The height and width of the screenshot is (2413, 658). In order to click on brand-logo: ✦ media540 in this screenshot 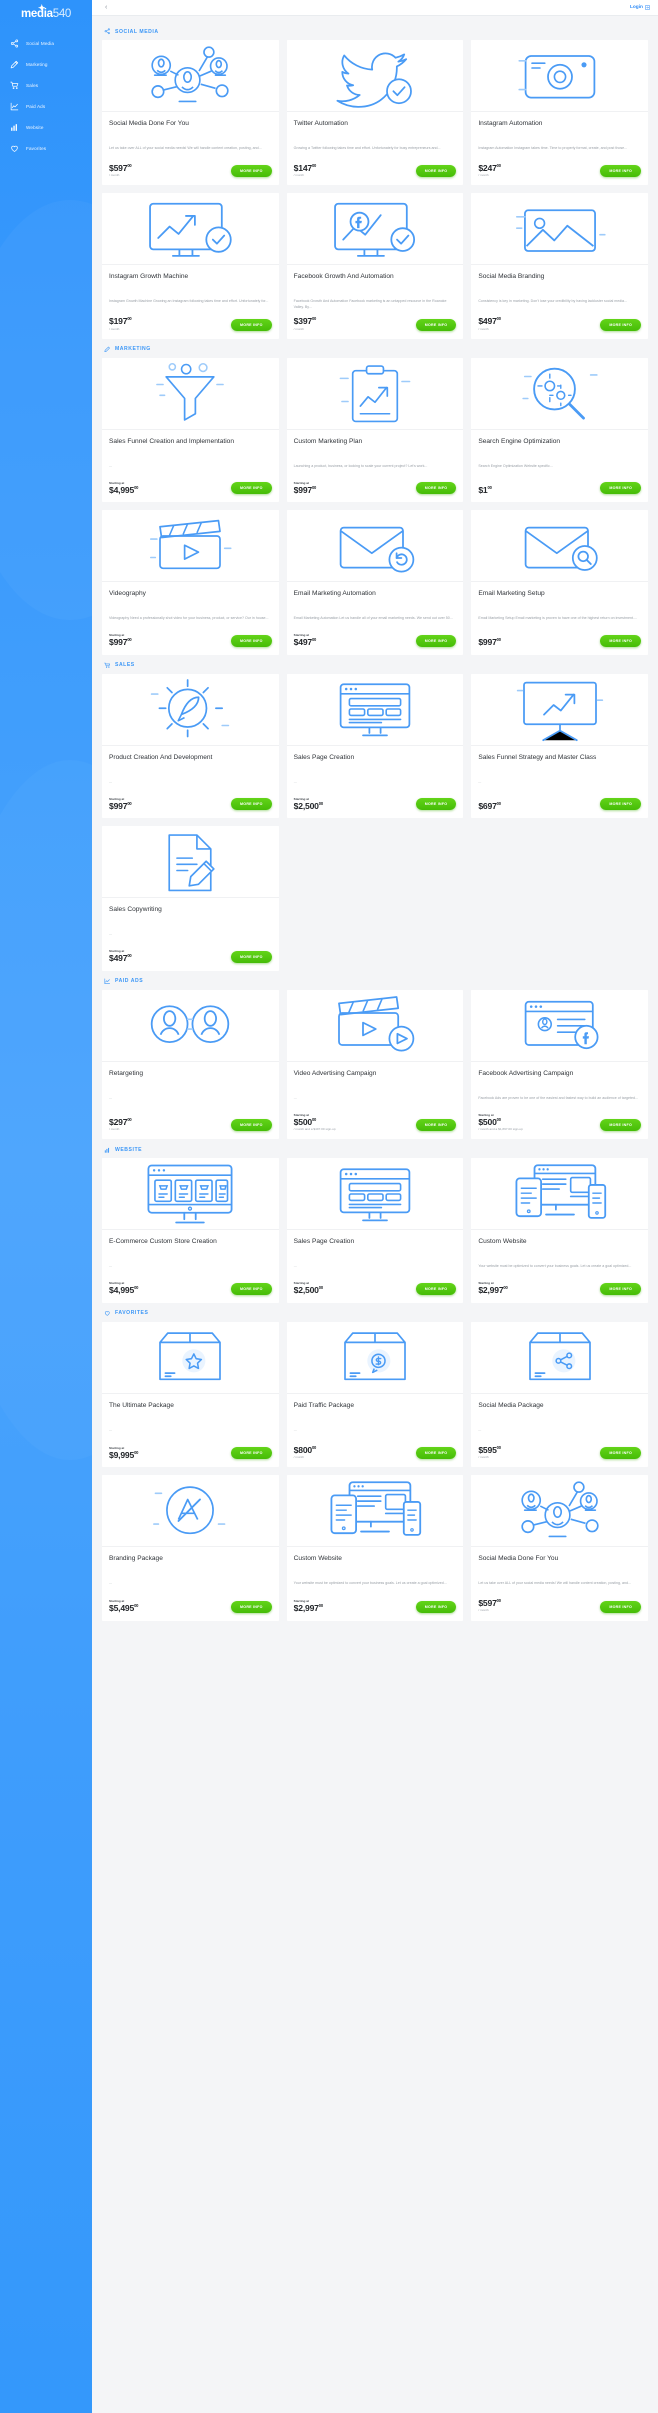, I will do `click(46, 13)`.